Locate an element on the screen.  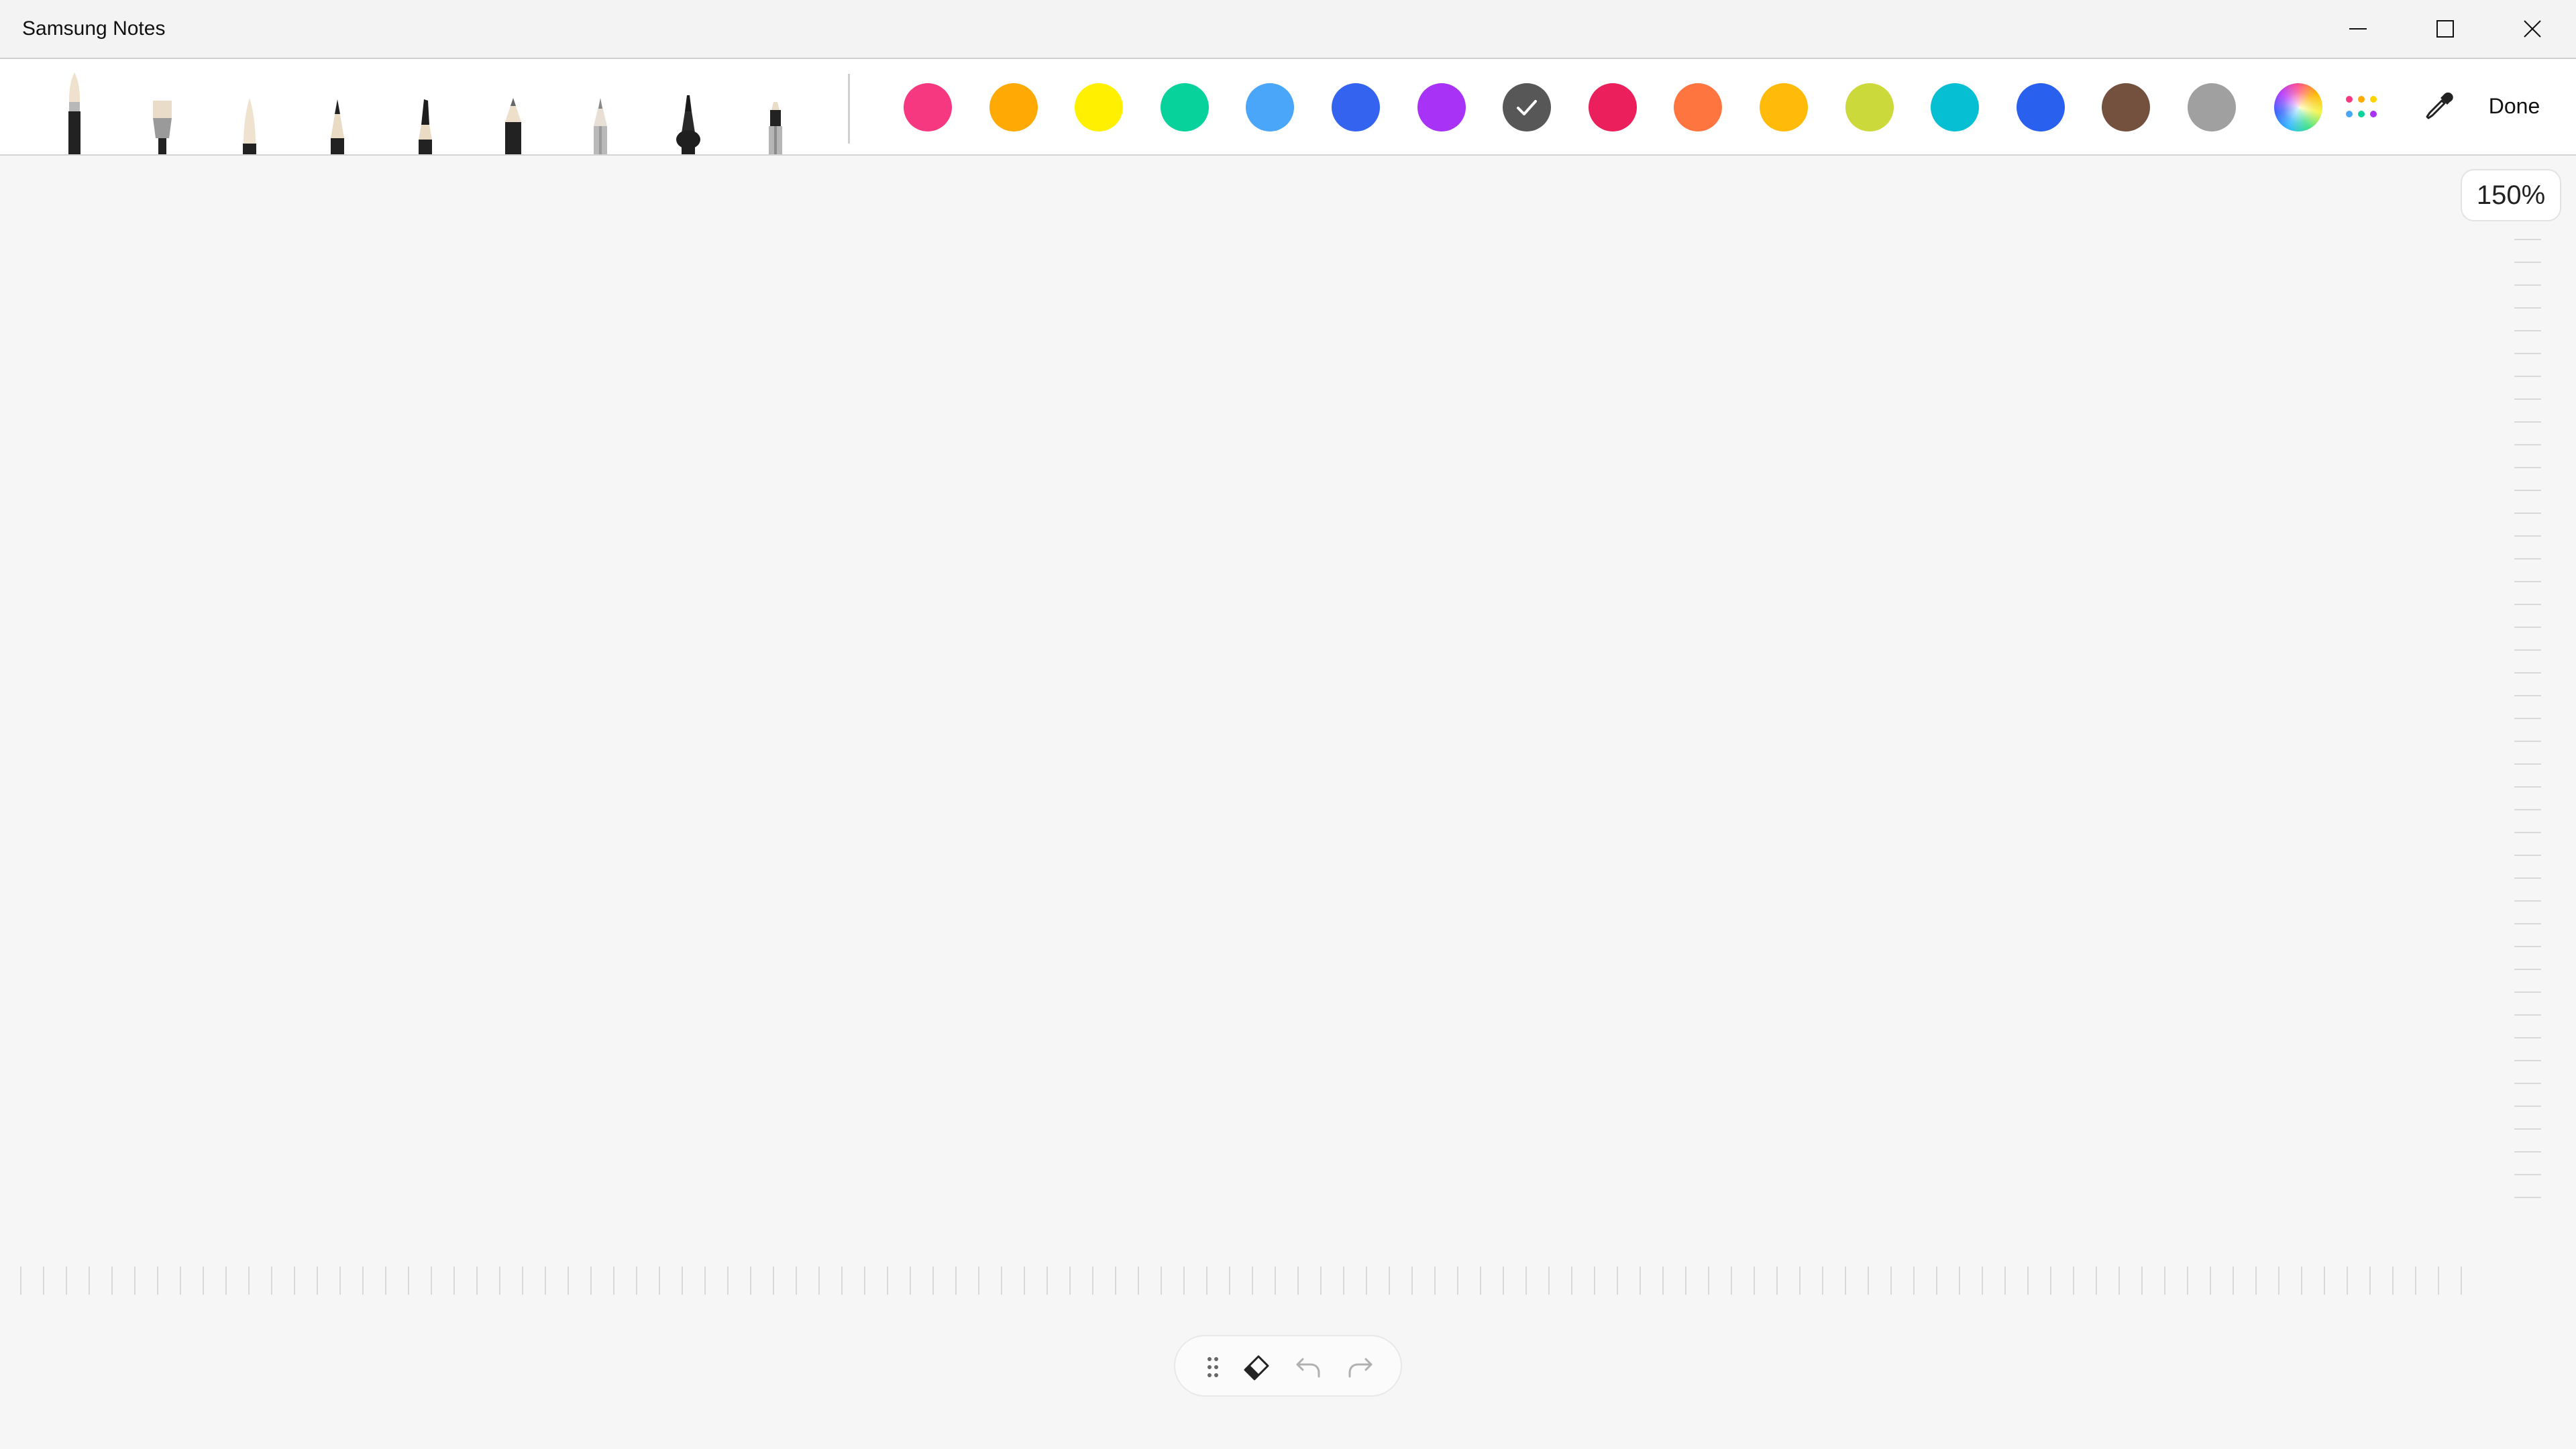
pen-chisel-marker is located at coordinates (688, 107).